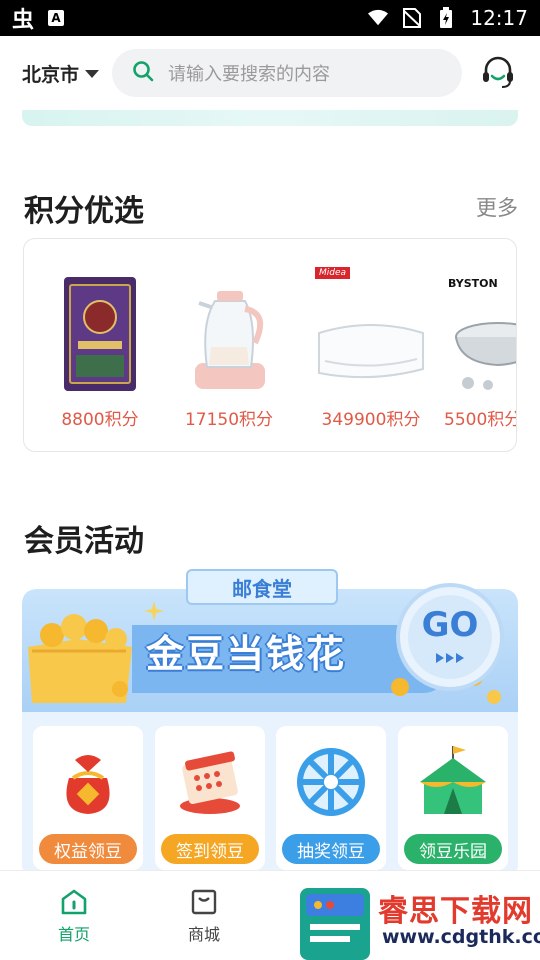  I want to click on activity-label: 领豆乐园, so click(453, 849).